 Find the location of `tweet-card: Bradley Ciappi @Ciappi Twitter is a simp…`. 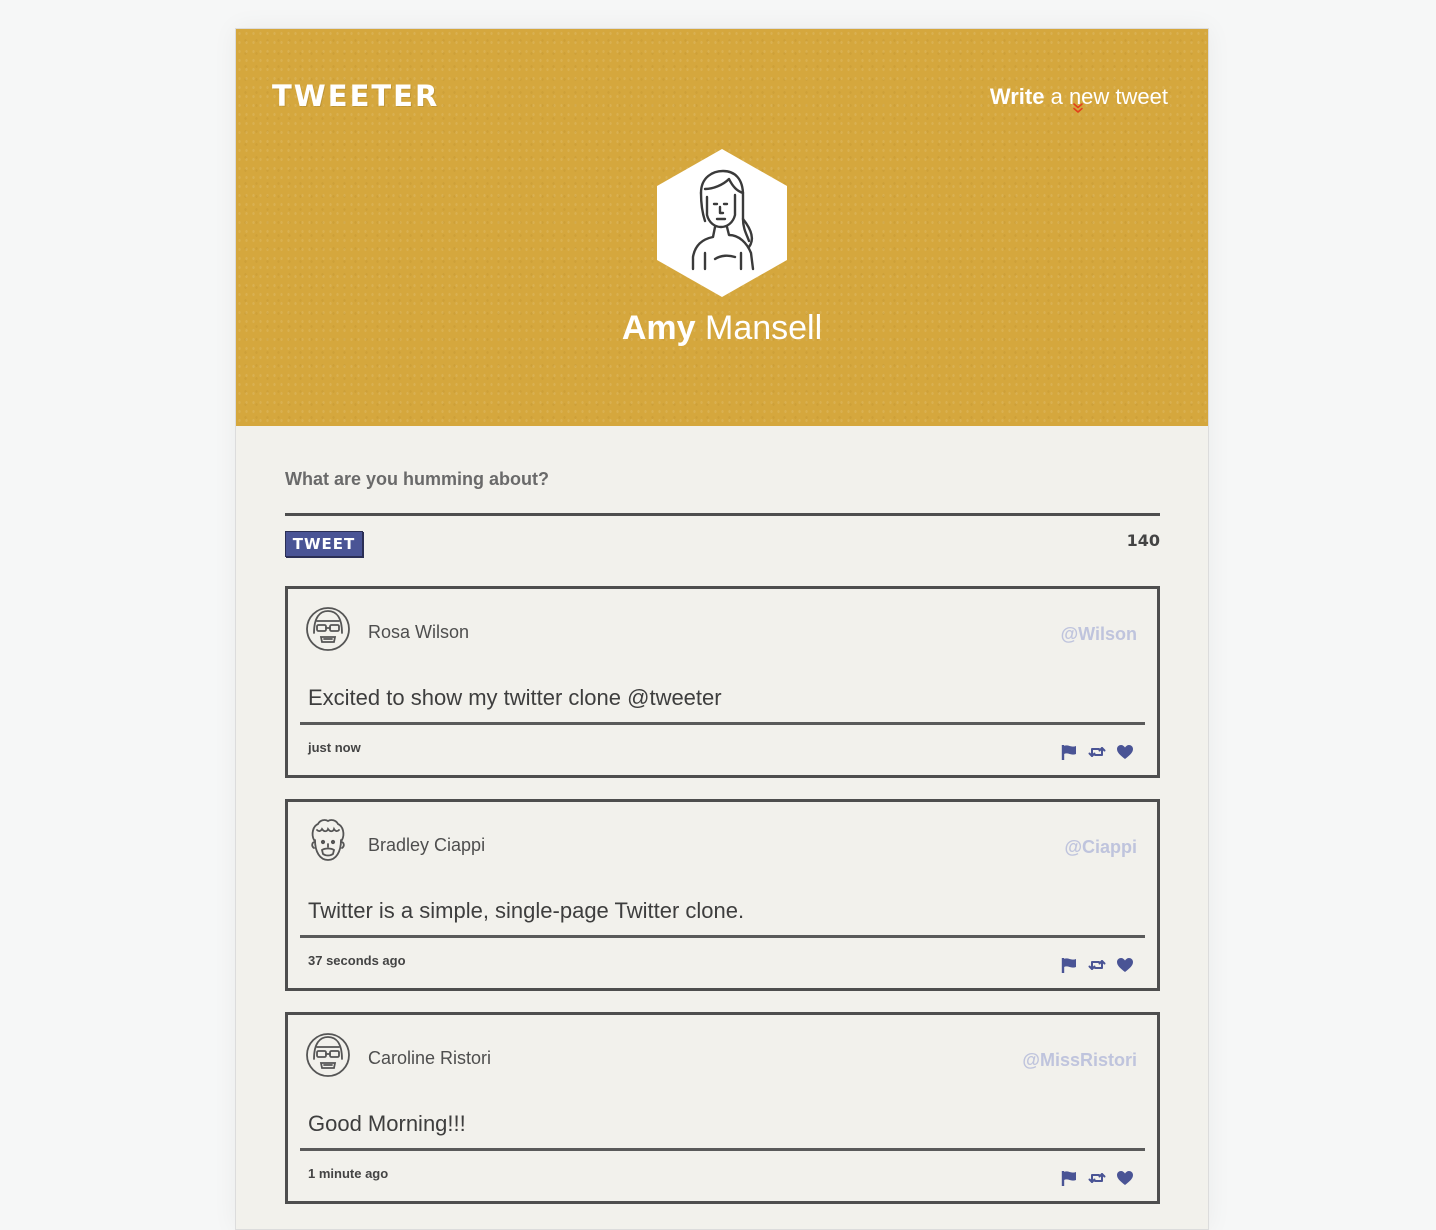

tweet-card: Bradley Ciappi @Ciappi Twitter is a simp… is located at coordinates (722, 895).